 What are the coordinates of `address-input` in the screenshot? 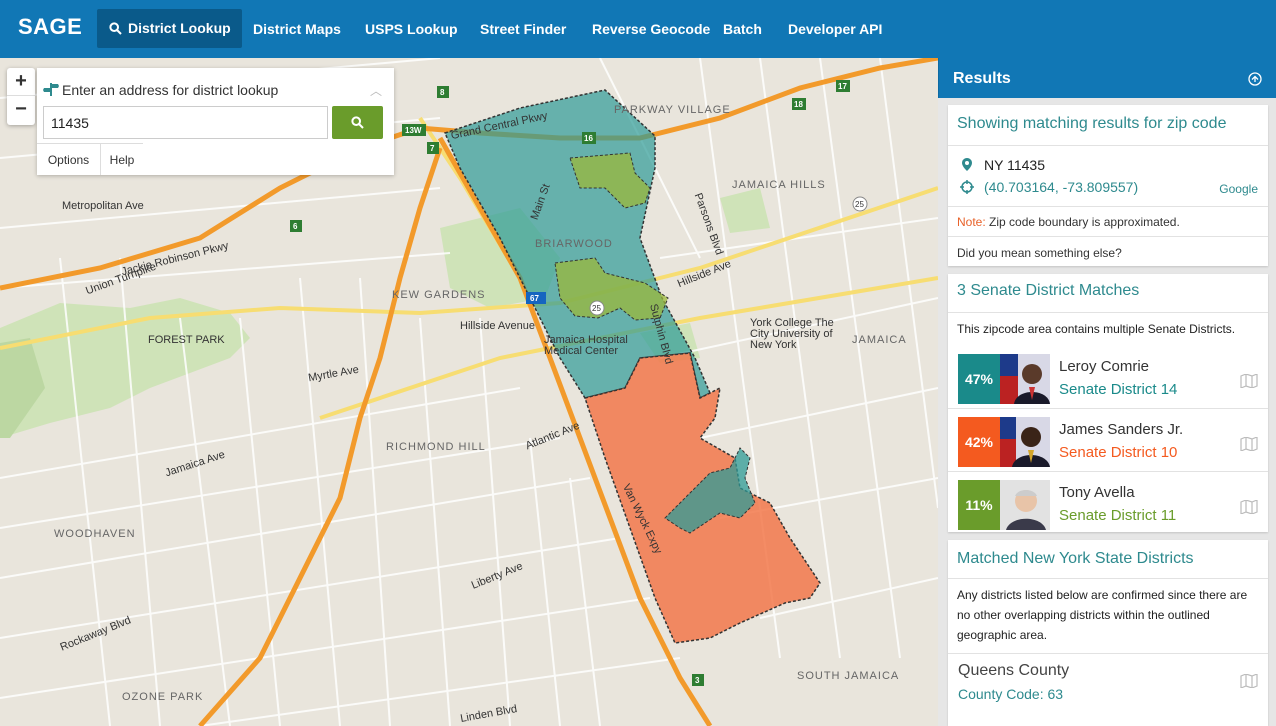 It's located at (185, 122).